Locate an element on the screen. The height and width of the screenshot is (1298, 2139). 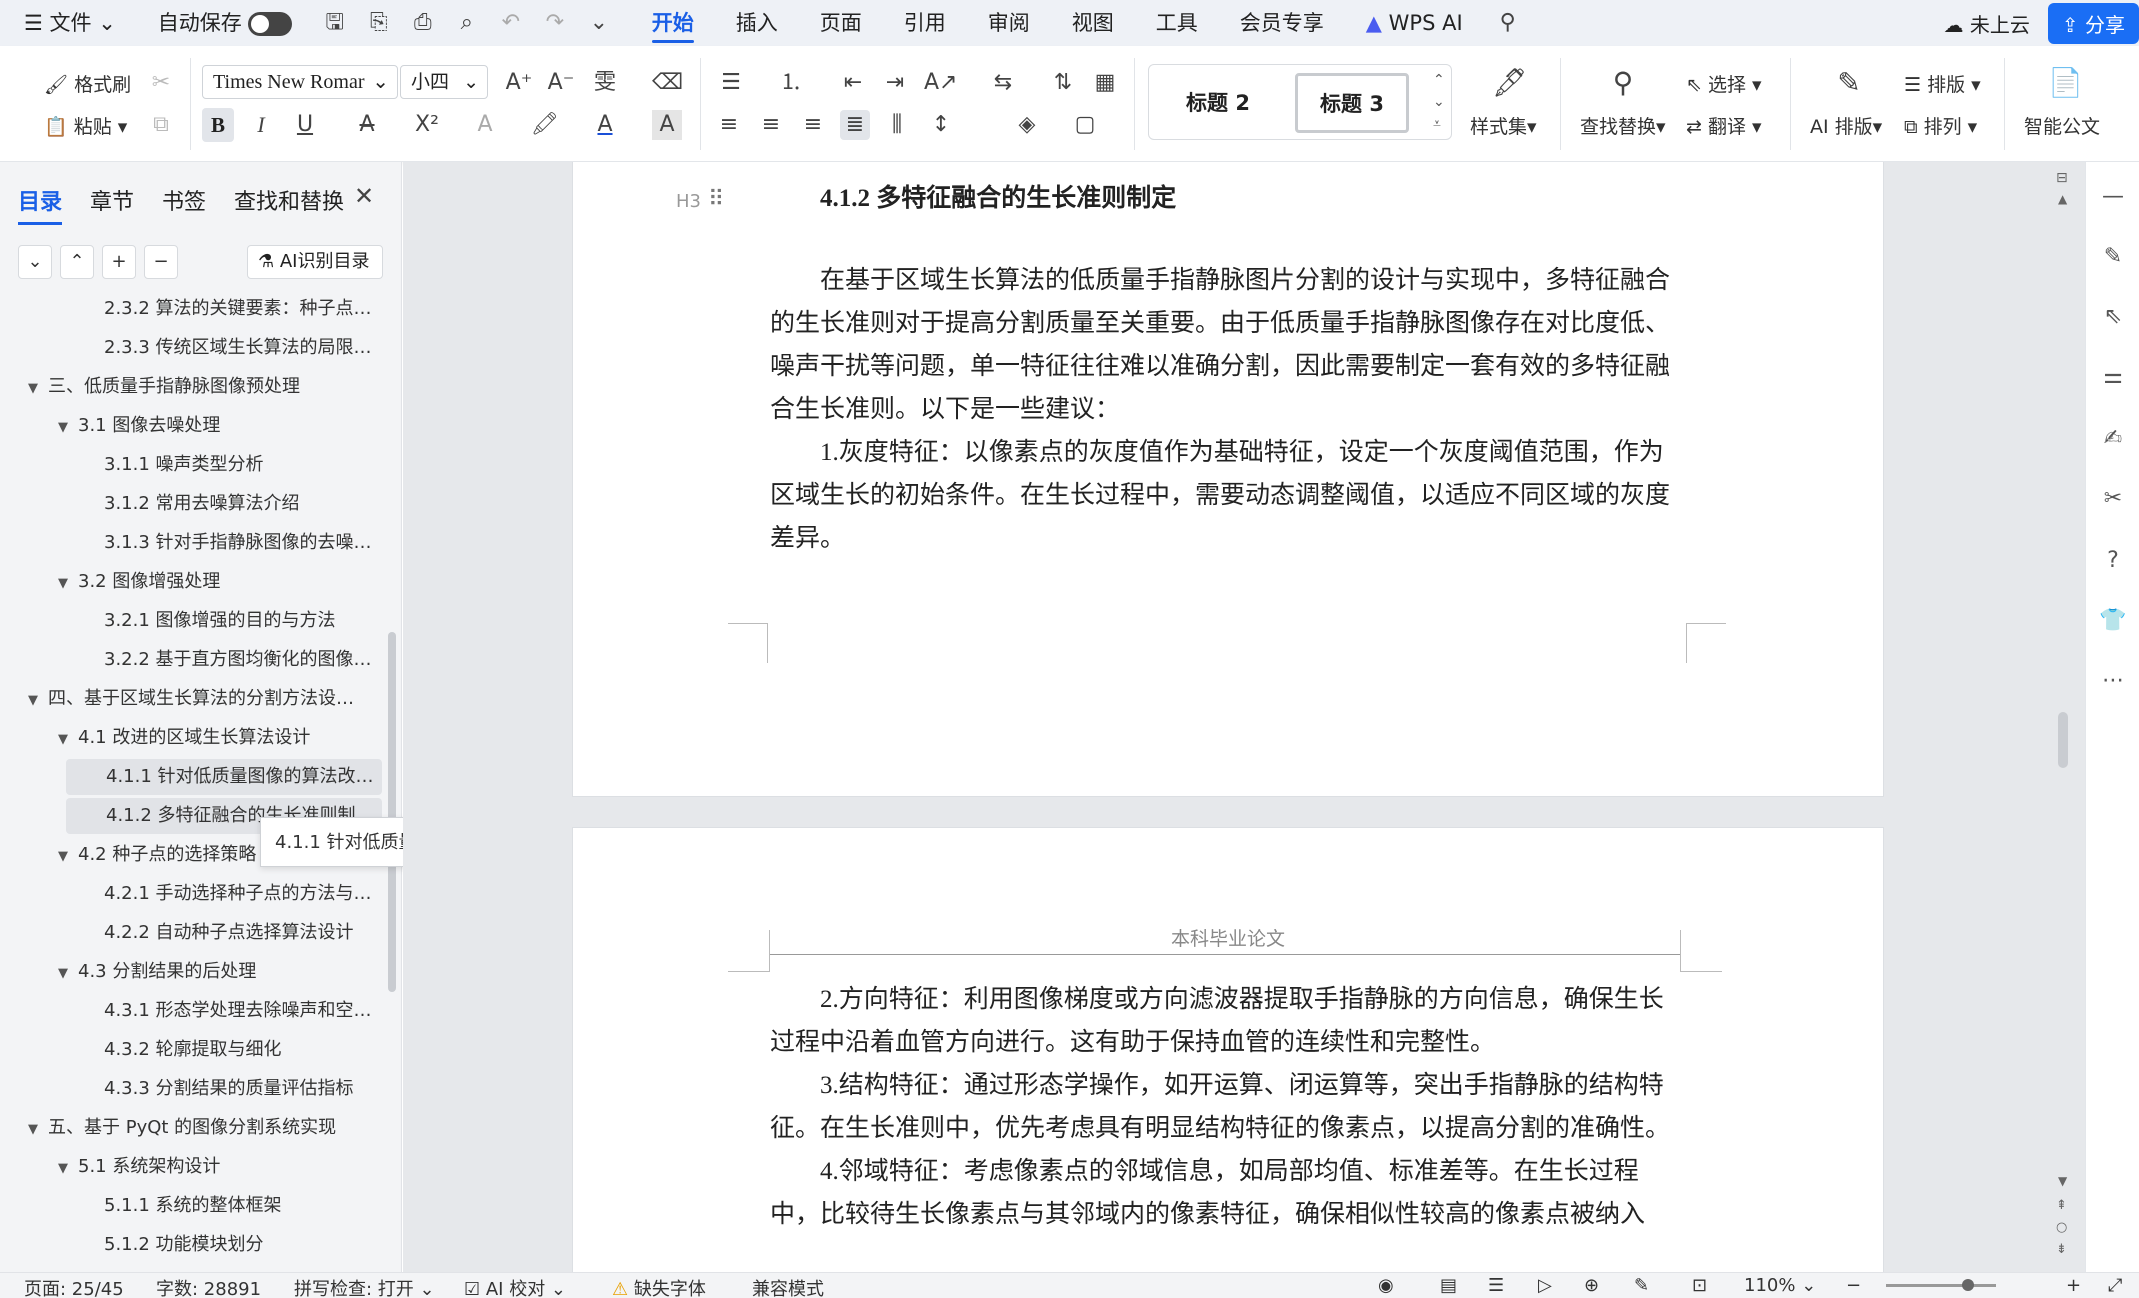
share-button: ⇪ 分享 is located at coordinates (2093, 23).